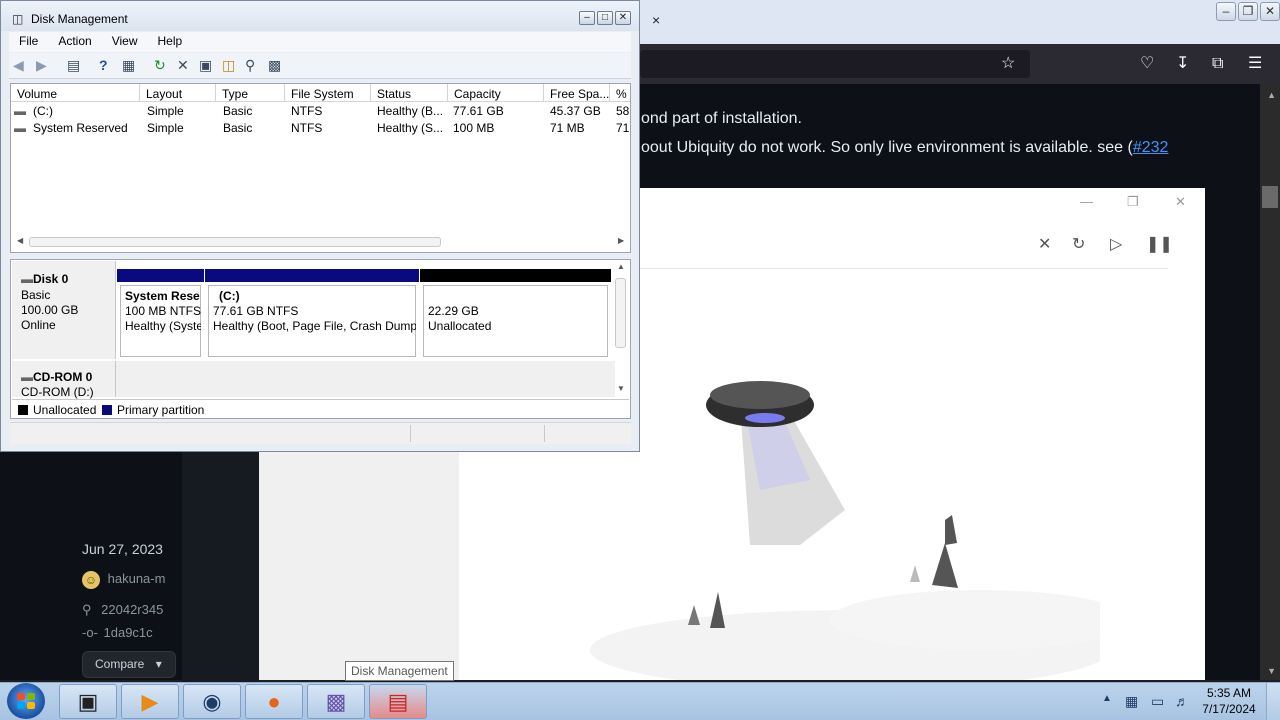 The image size is (1280, 720). Describe the element at coordinates (37, 94) in the screenshot. I see `column-volume: Volume` at that location.